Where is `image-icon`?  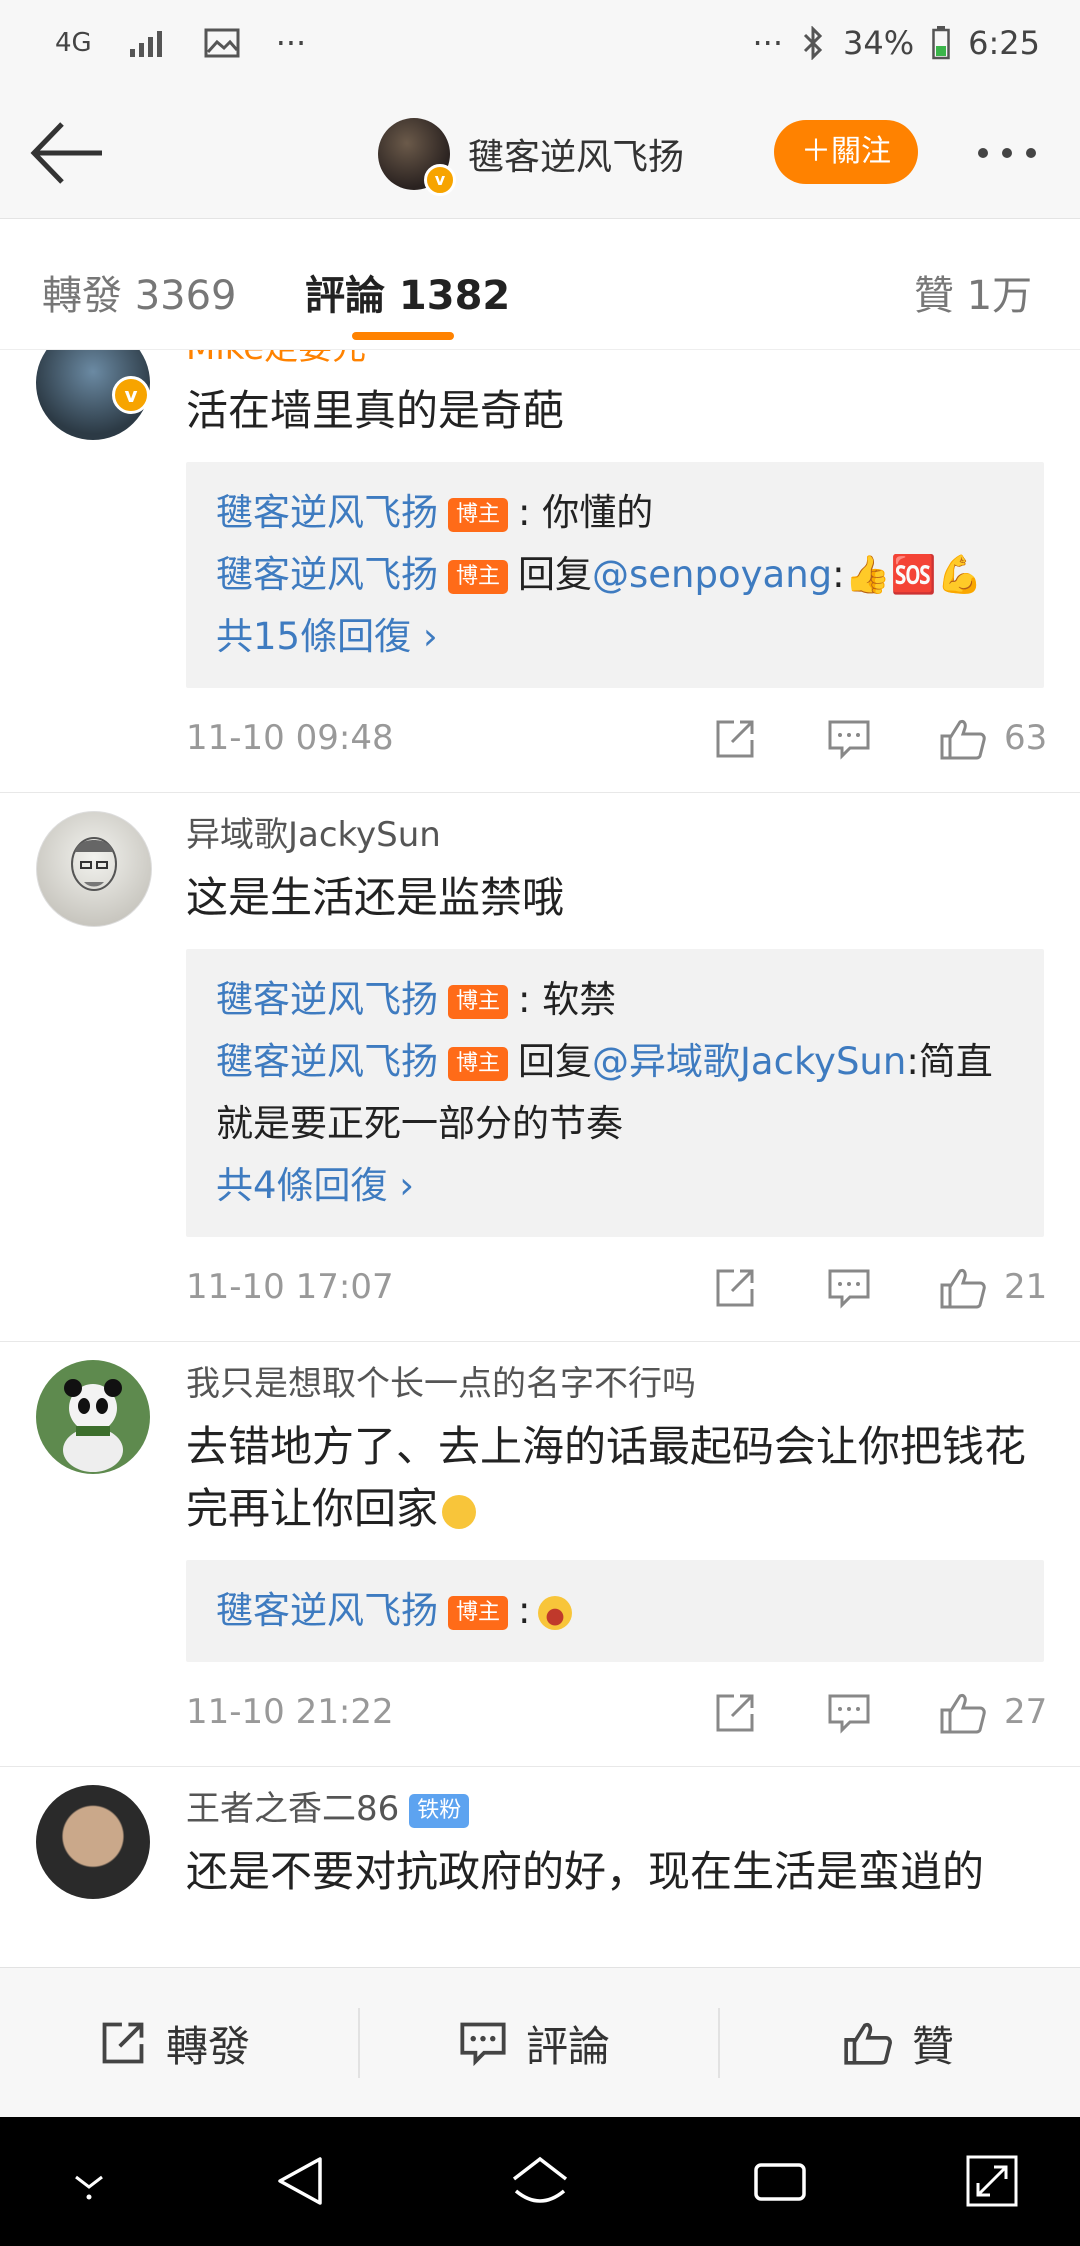
image-icon is located at coordinates (222, 43).